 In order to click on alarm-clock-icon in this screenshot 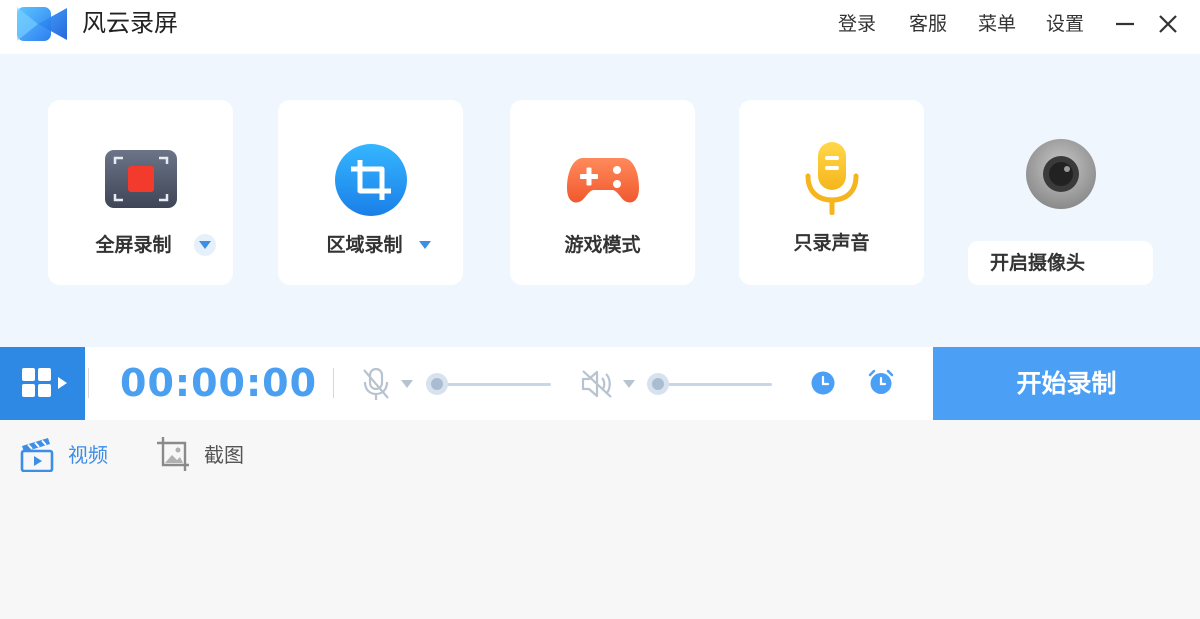, I will do `click(881, 382)`.